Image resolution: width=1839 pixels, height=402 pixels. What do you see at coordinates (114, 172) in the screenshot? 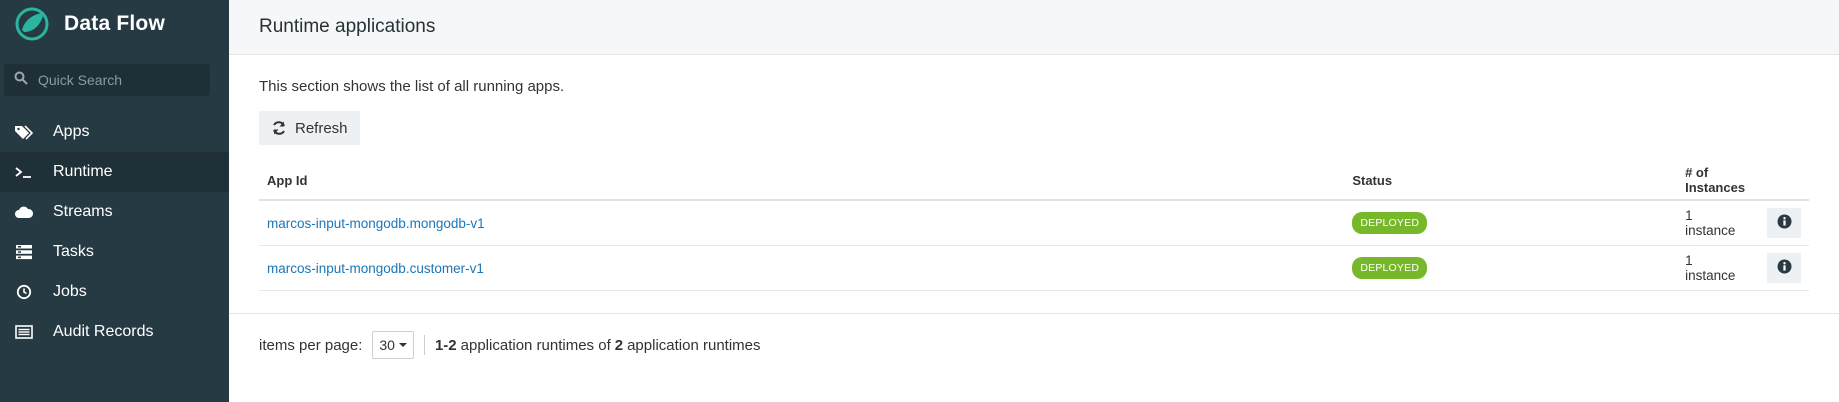
I see `sidebar-item-runtime: Runtime` at bounding box center [114, 172].